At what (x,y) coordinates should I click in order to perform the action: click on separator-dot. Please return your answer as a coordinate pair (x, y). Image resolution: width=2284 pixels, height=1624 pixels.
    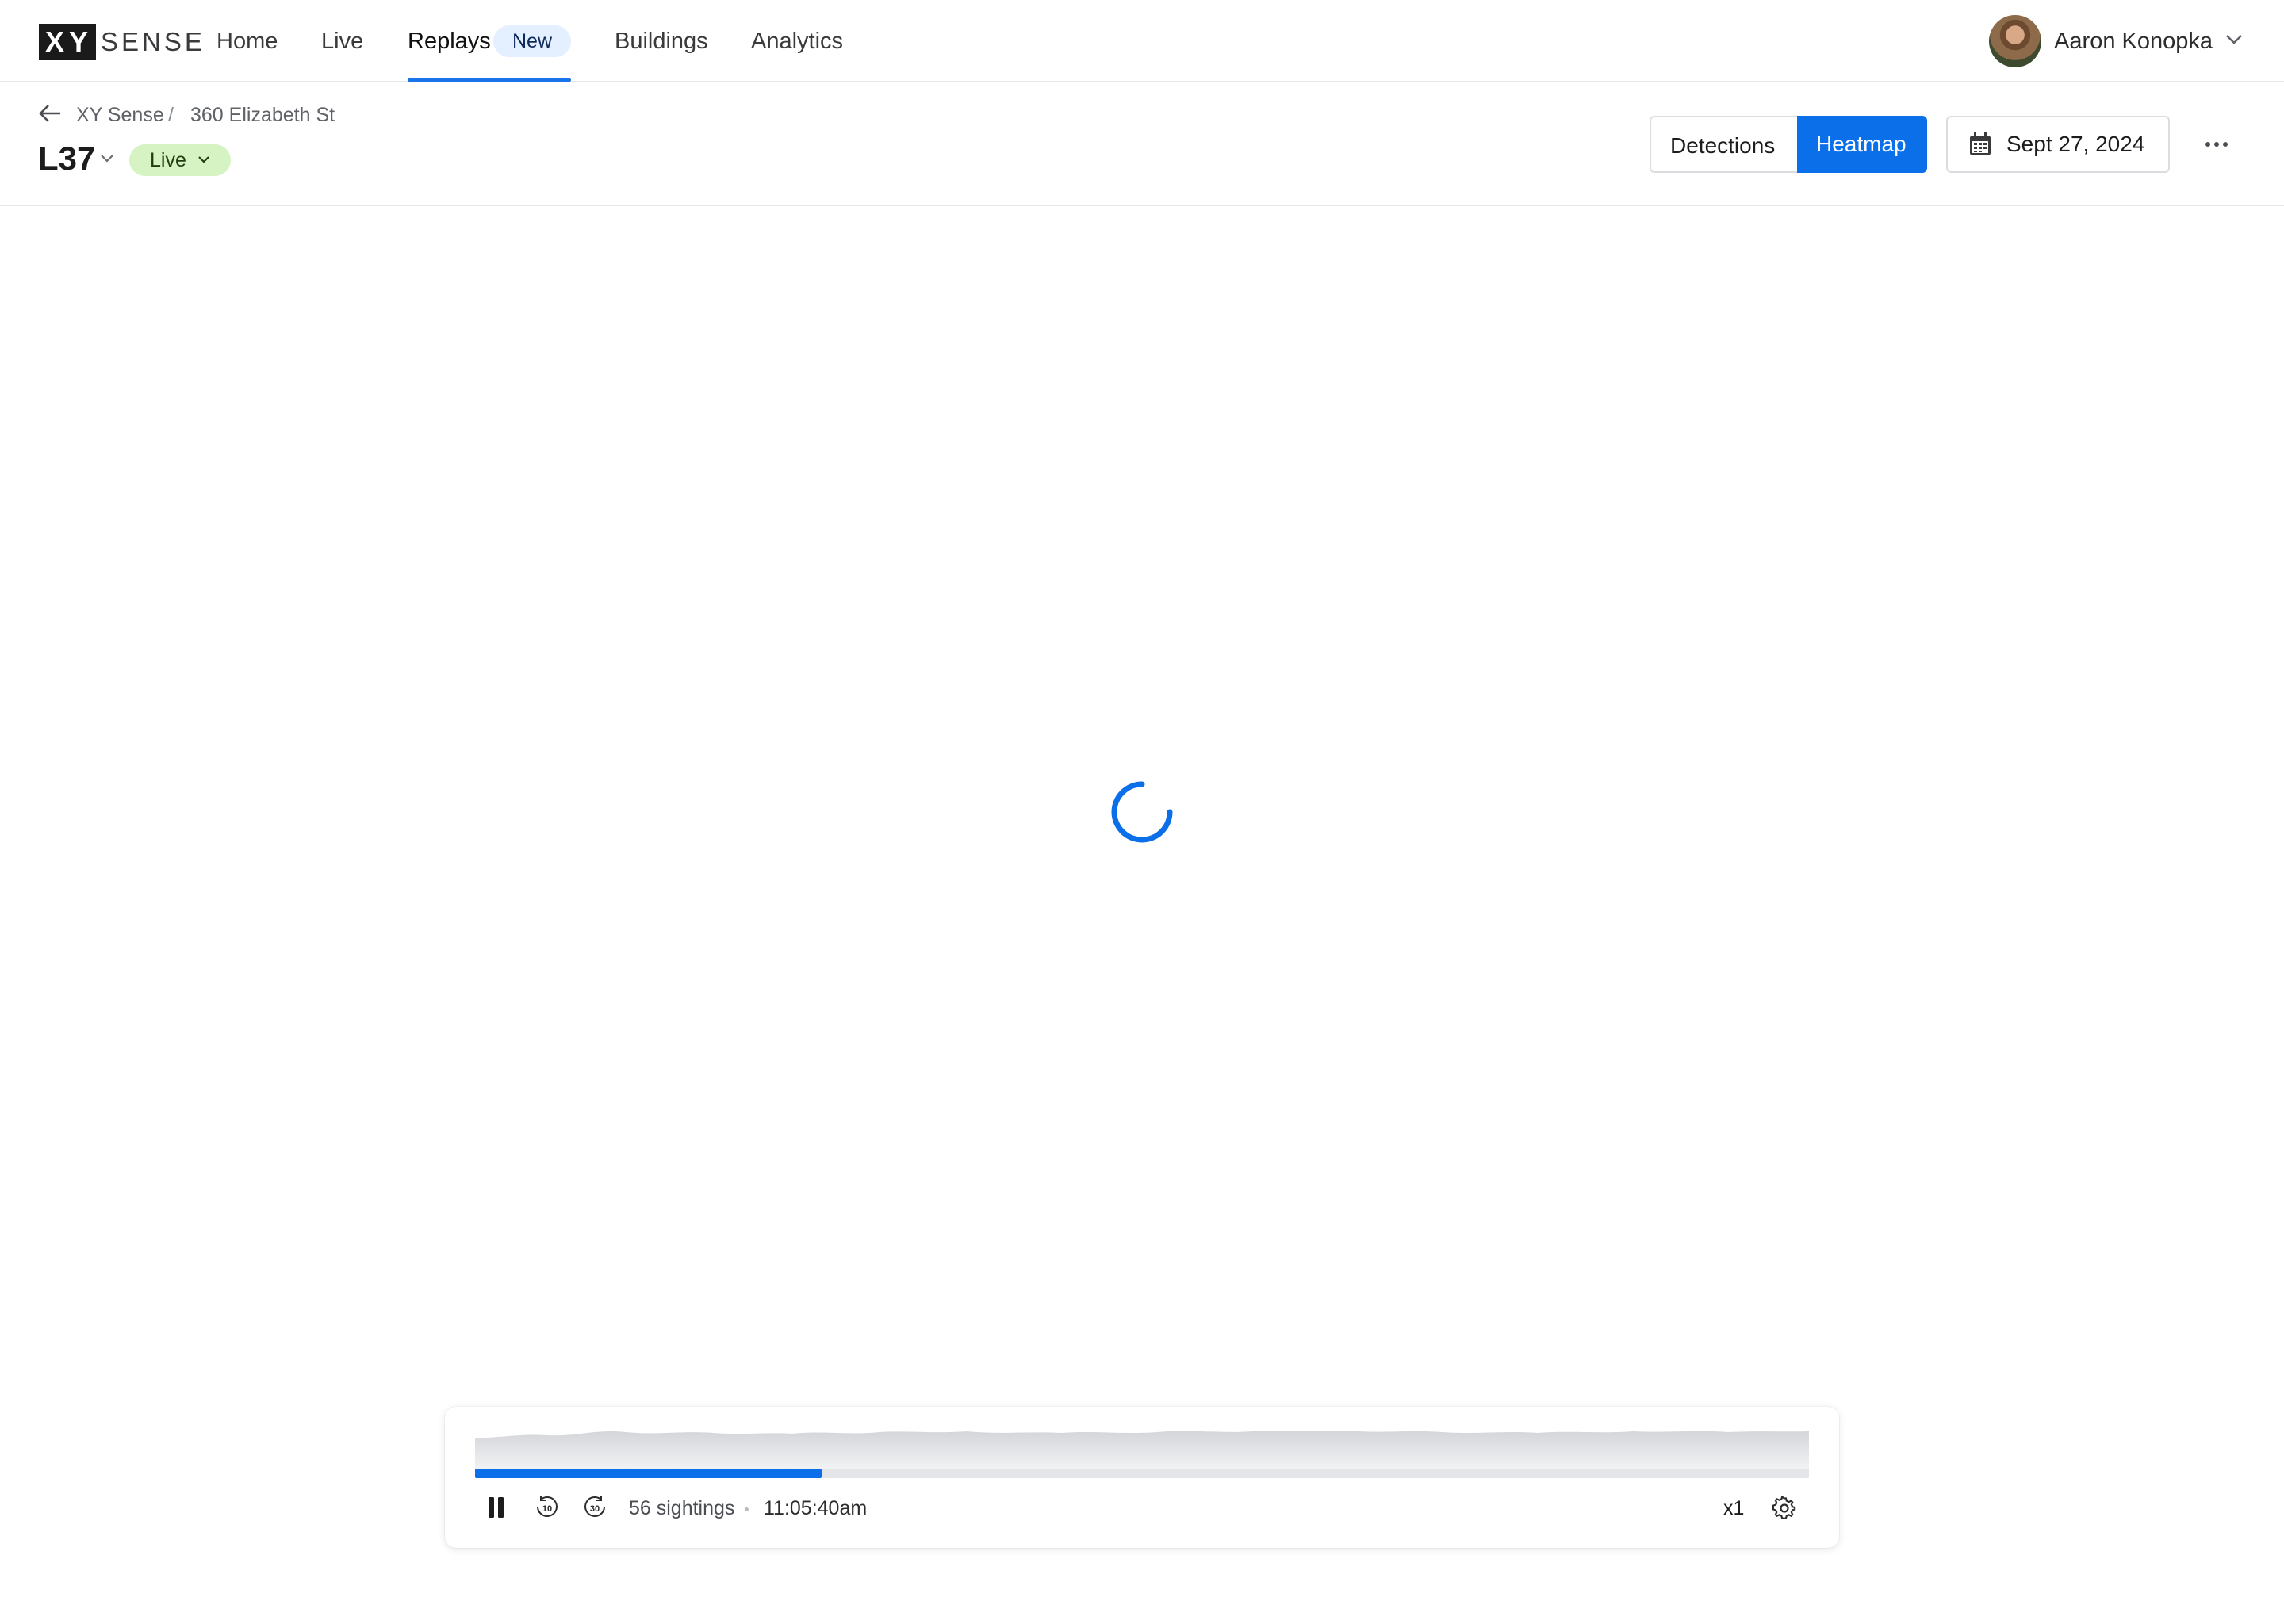
    Looking at the image, I should click on (747, 1509).